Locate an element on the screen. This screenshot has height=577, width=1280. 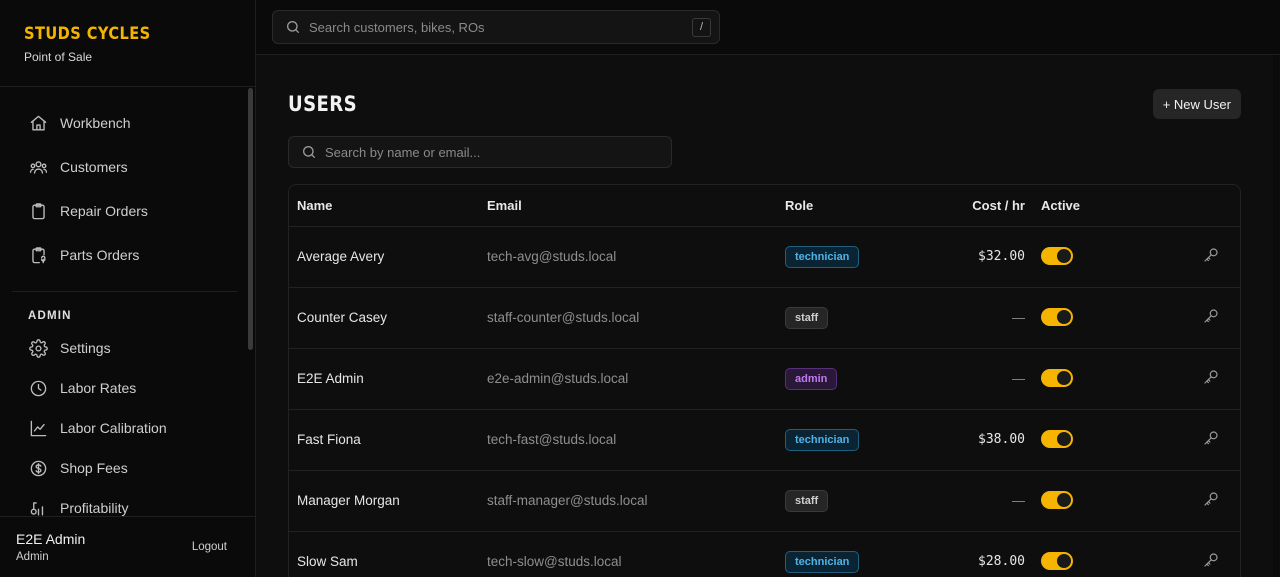
column-header-name: Name is located at coordinates (384, 206).